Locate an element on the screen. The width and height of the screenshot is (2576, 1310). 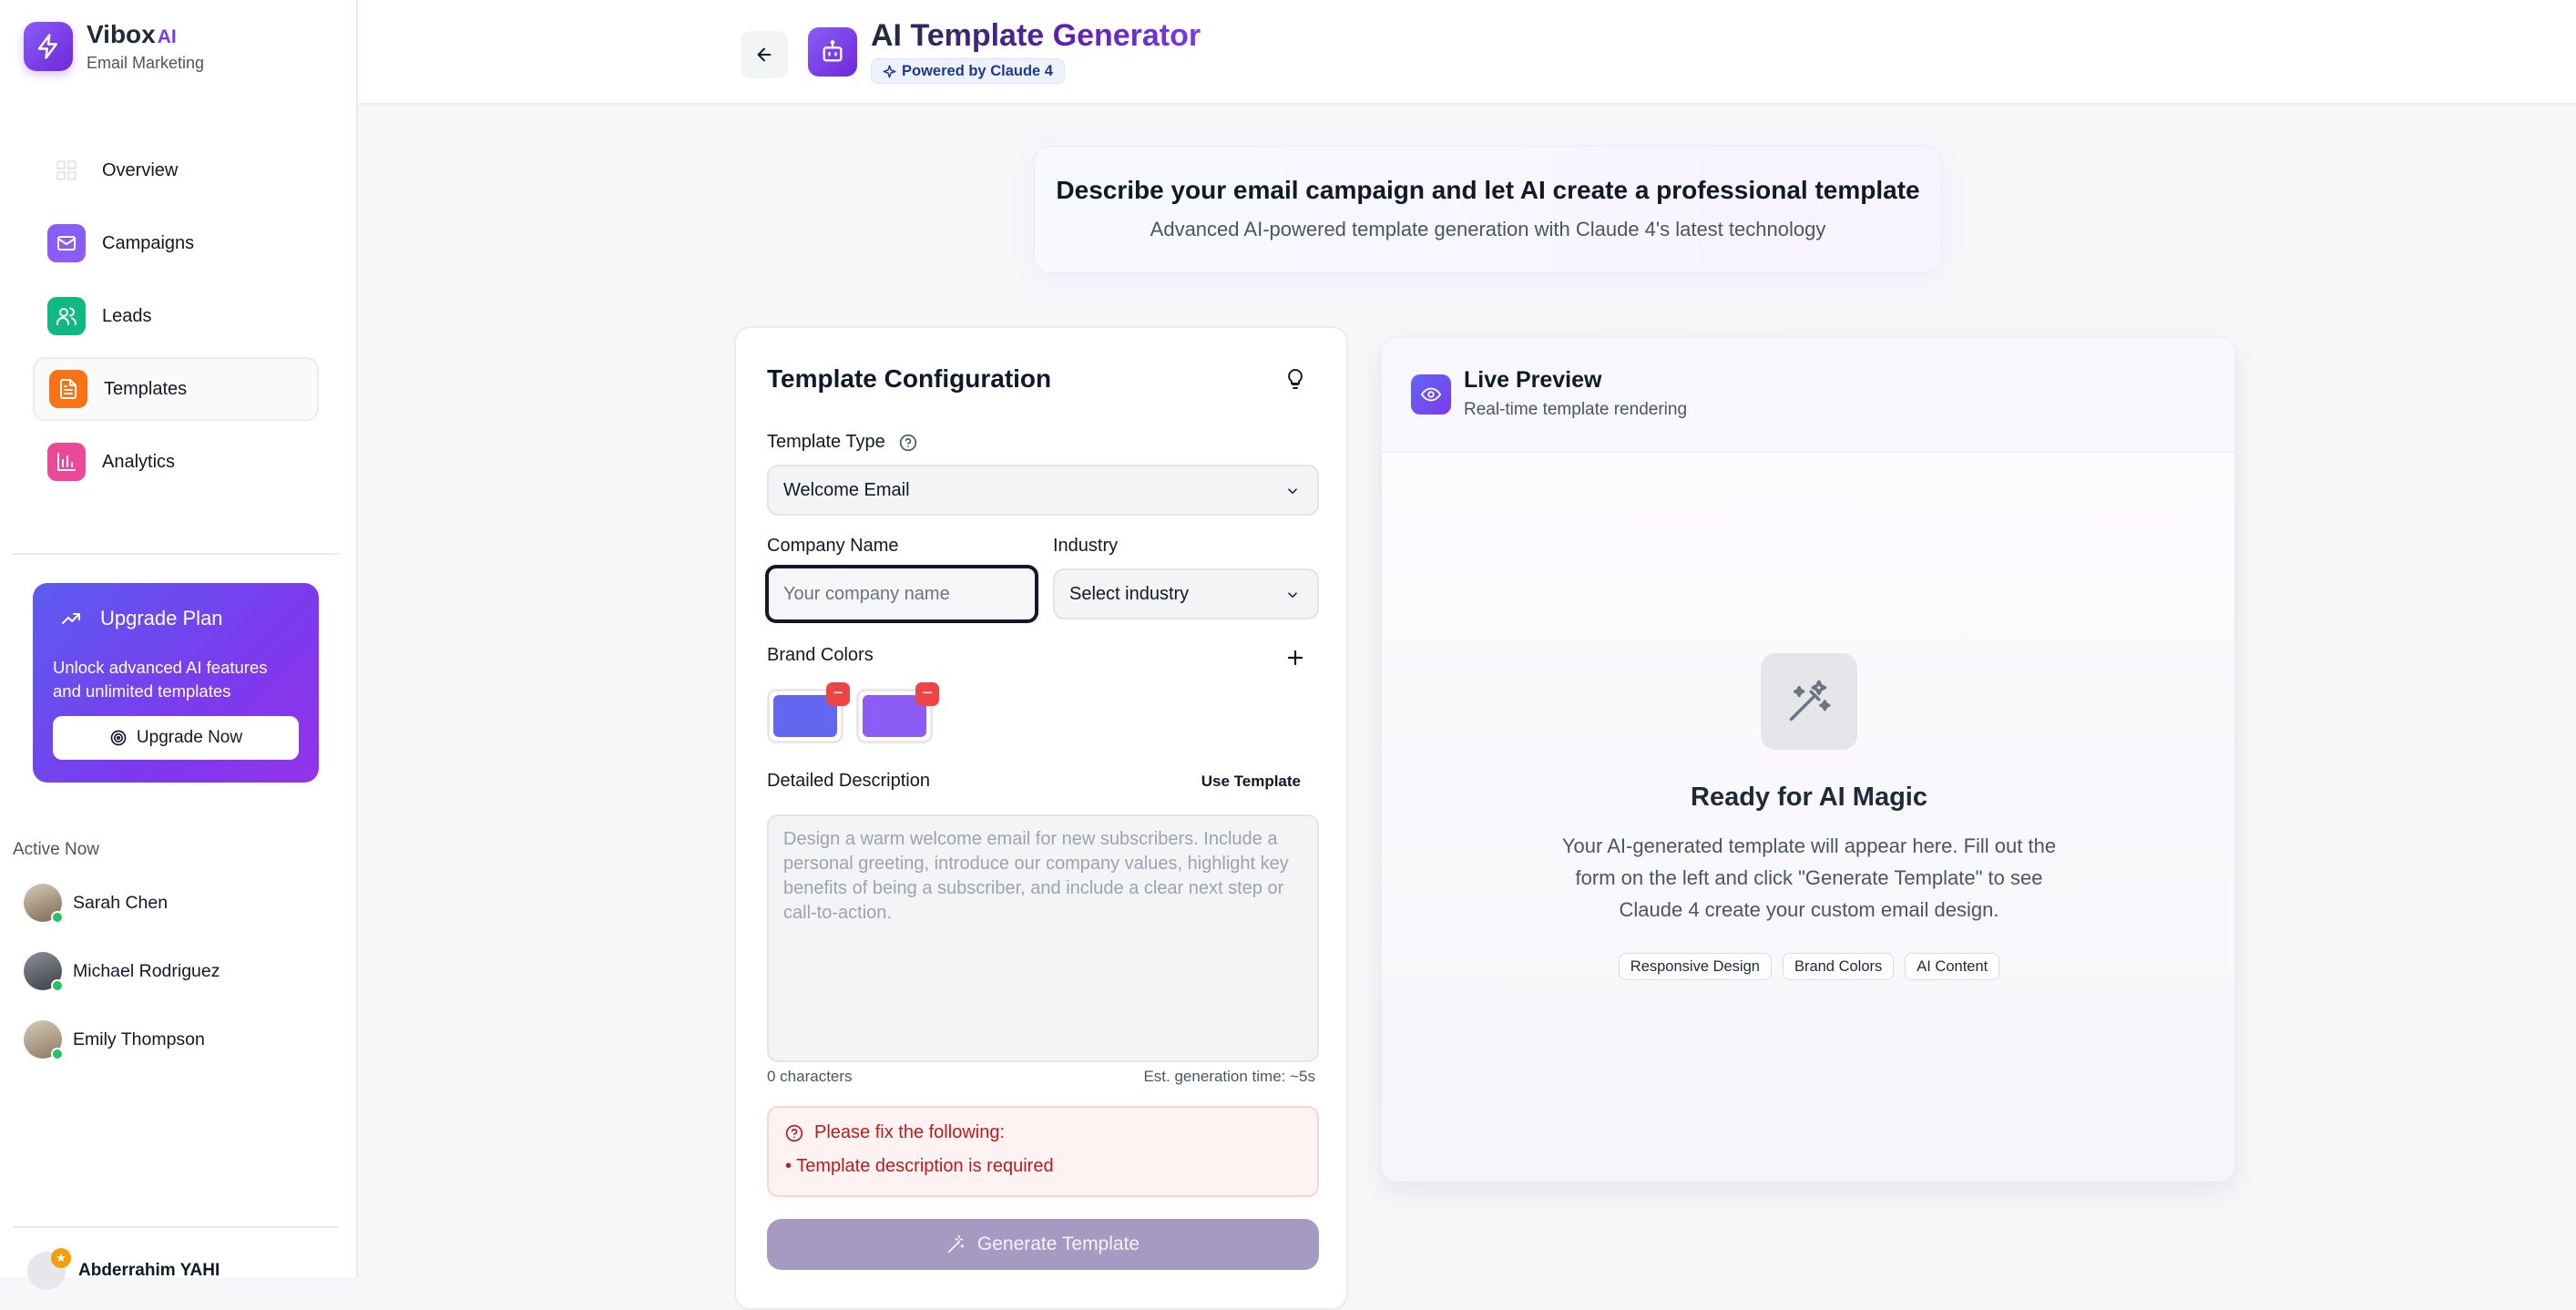
help-circle-icon is located at coordinates (908, 443).